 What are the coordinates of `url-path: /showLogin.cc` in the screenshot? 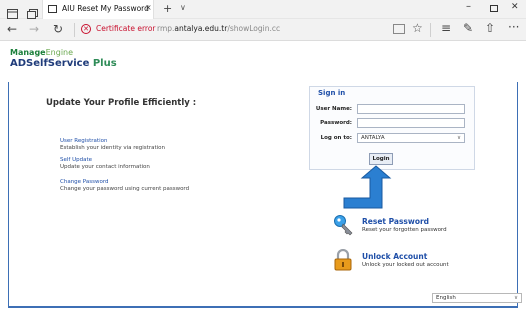 It's located at (254, 28).